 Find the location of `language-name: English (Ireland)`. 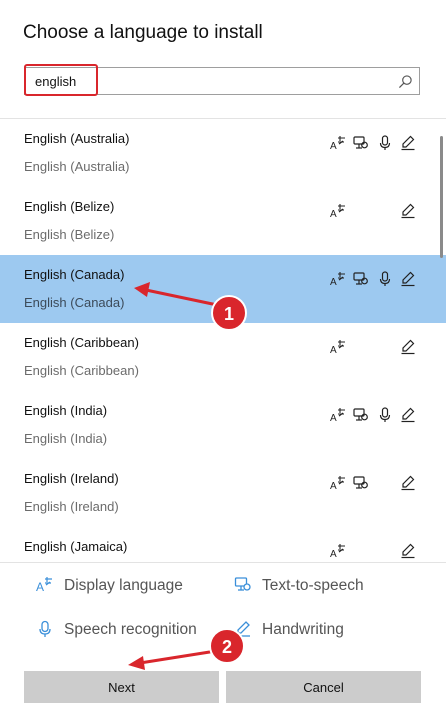

language-name: English (Ireland) is located at coordinates (71, 478).